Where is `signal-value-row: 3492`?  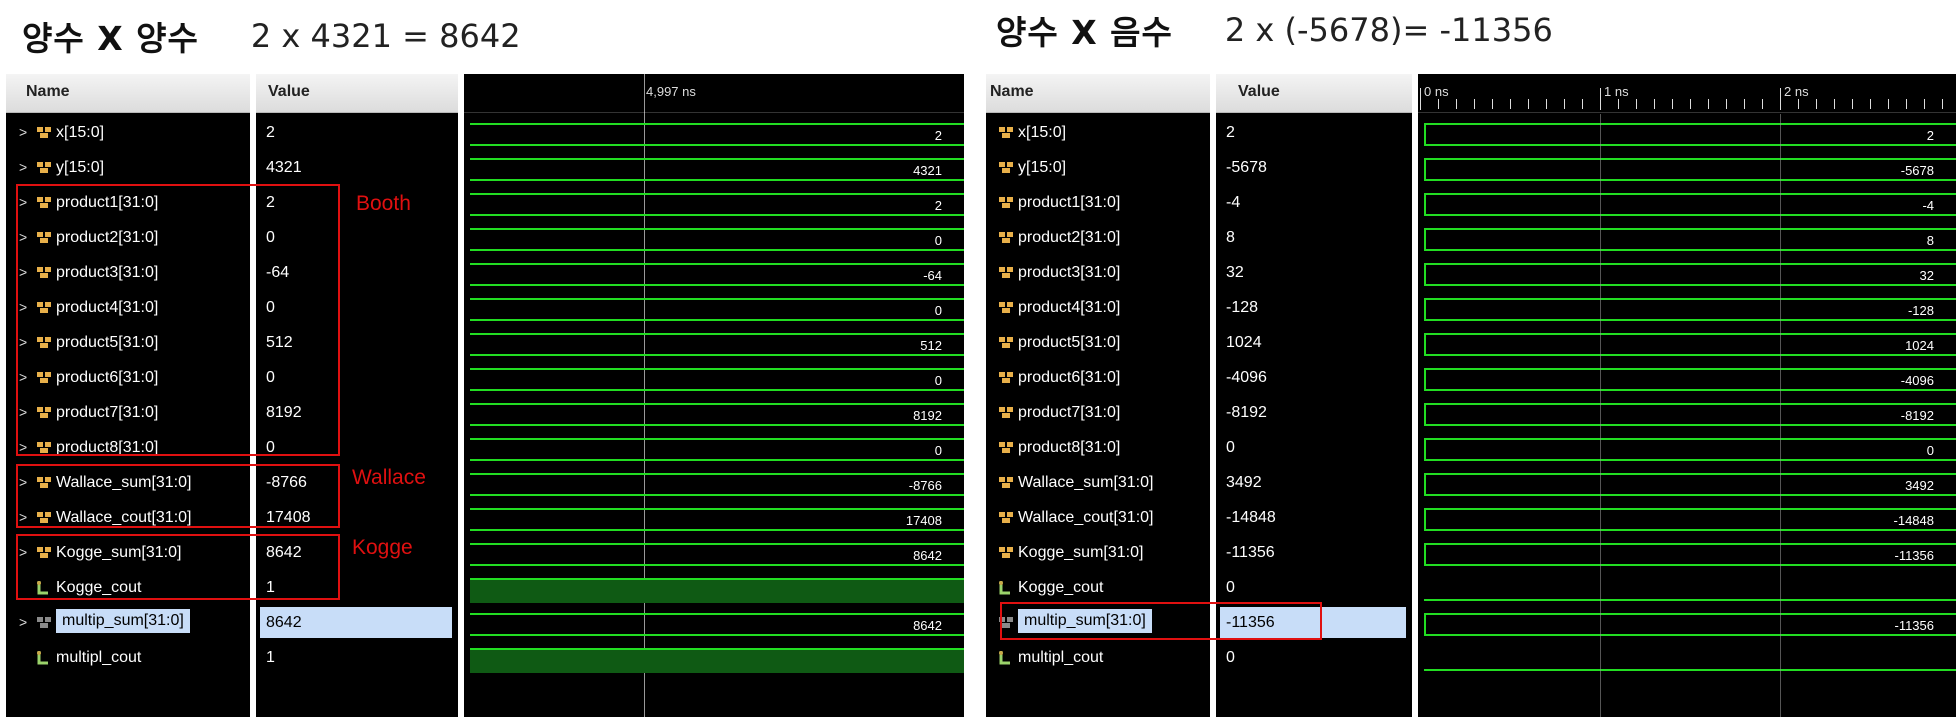
signal-value-row: 3492 is located at coordinates (1314, 483).